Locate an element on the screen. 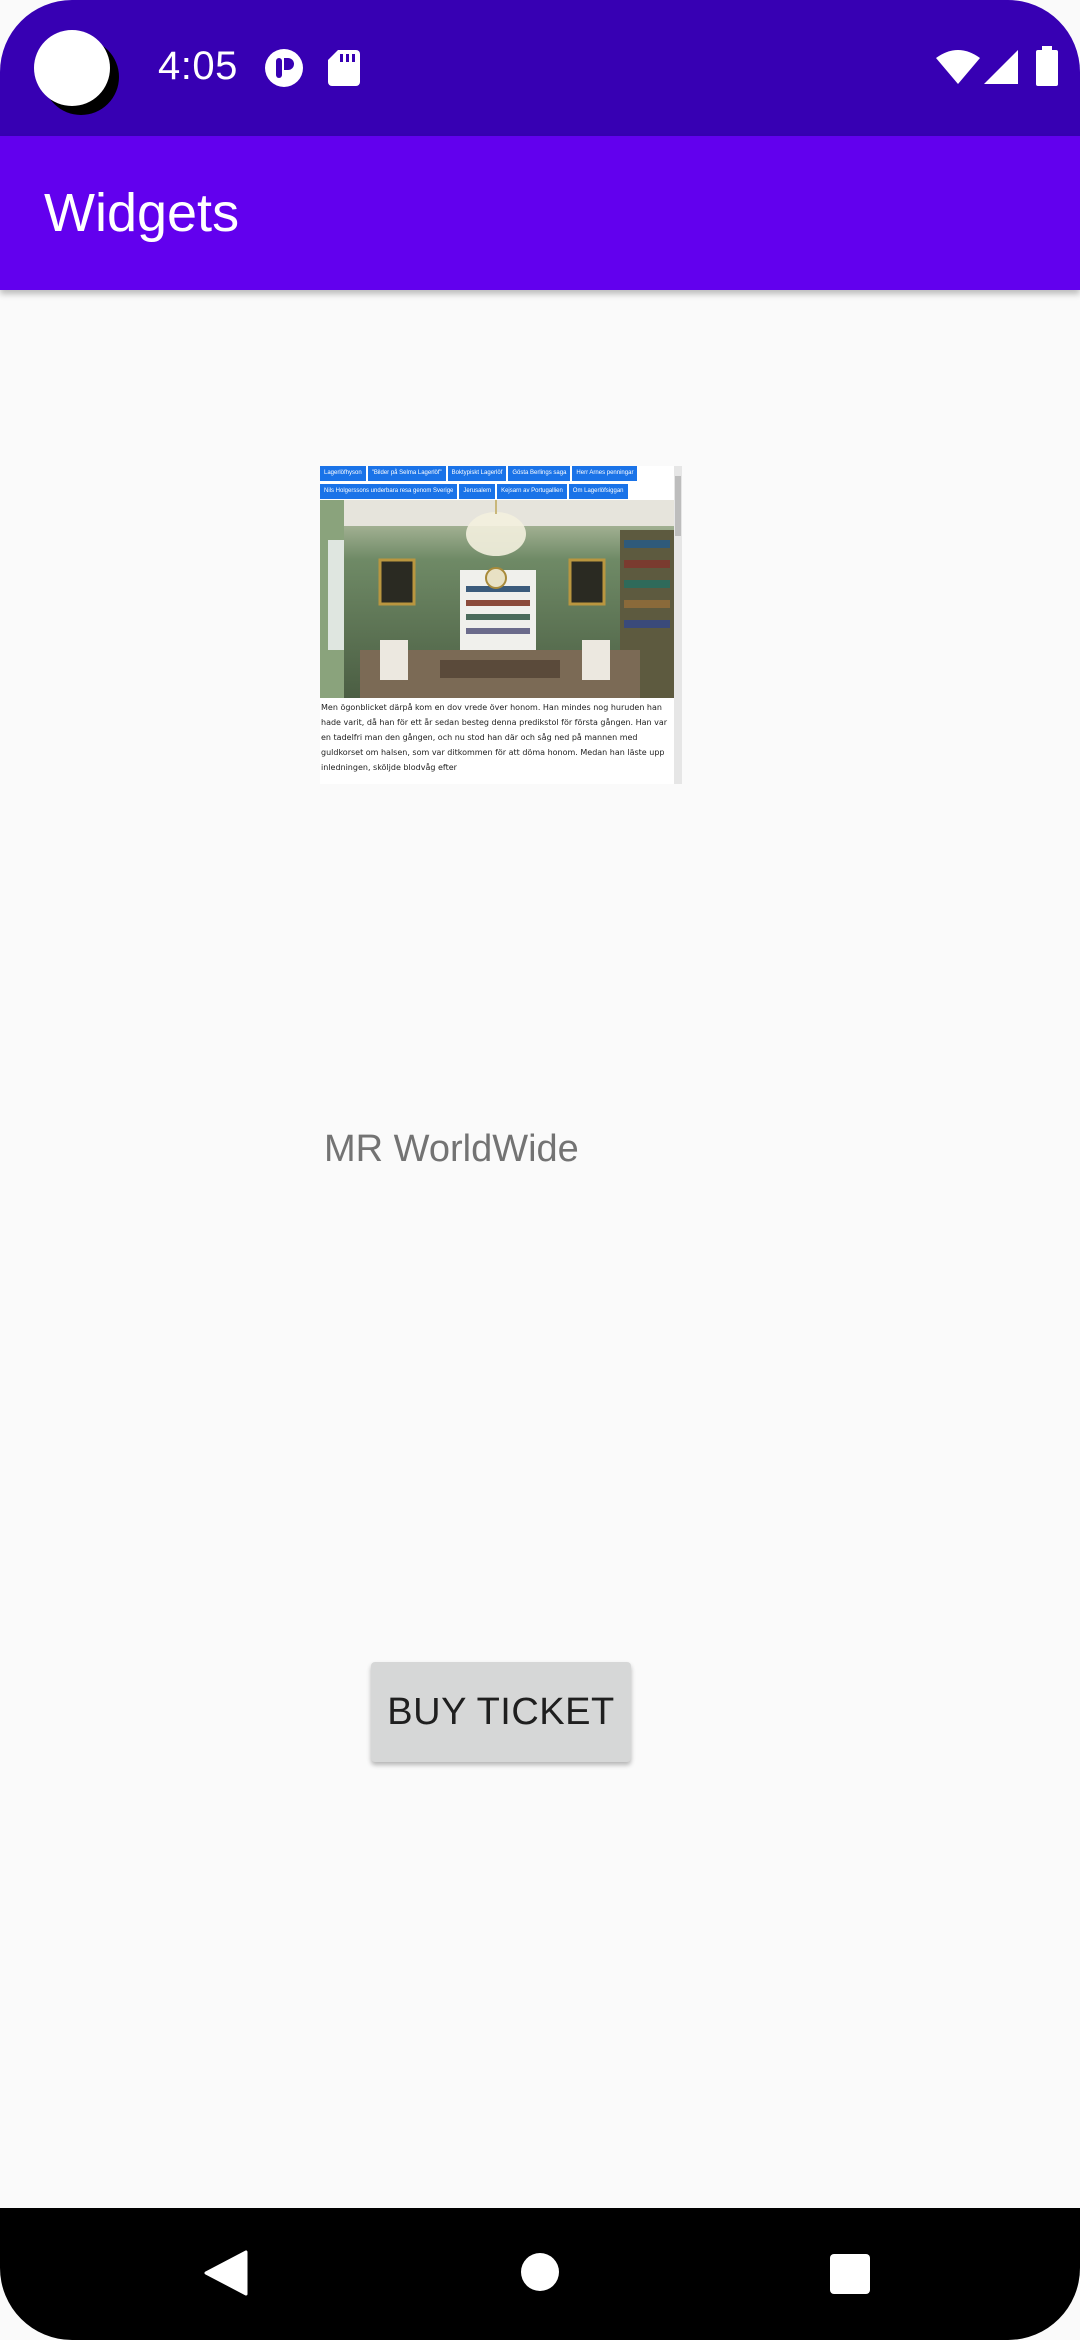  cell-signal-icon is located at coordinates (1001, 67).